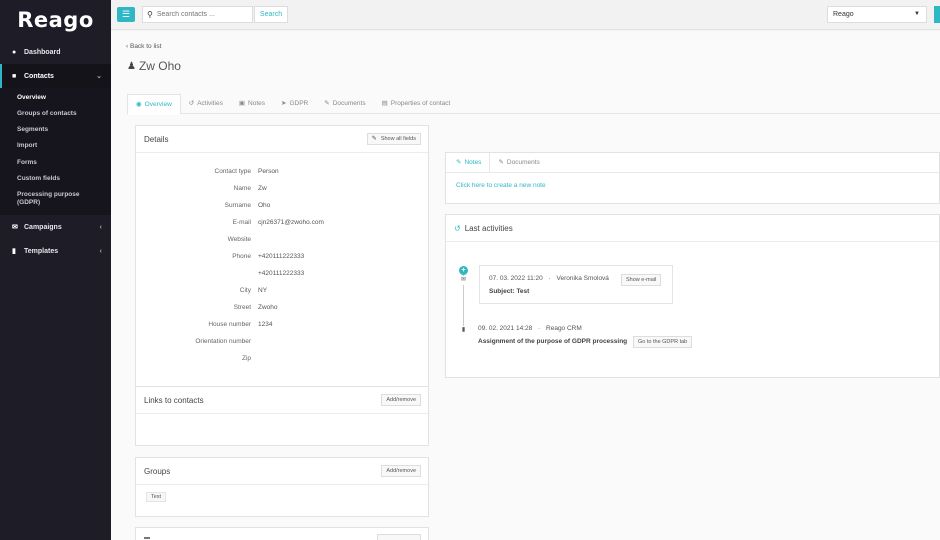 The image size is (940, 540). What do you see at coordinates (282, 139) in the screenshot?
I see `details-panel-header: Details ✎ Show all fields` at bounding box center [282, 139].